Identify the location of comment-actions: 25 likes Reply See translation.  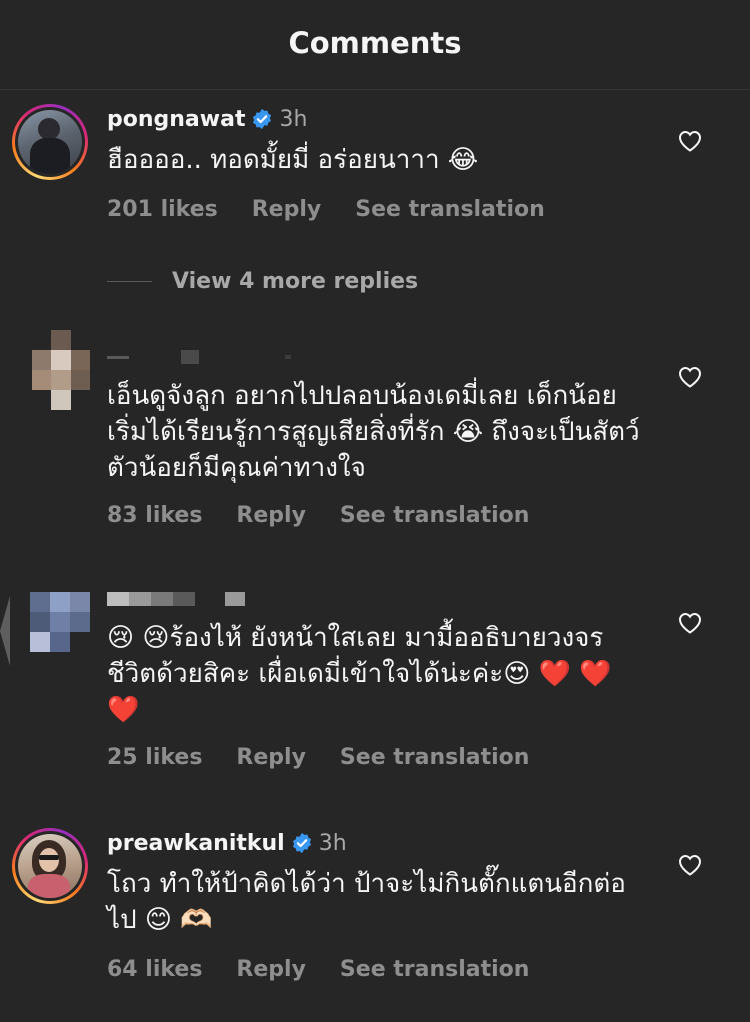
(318, 757).